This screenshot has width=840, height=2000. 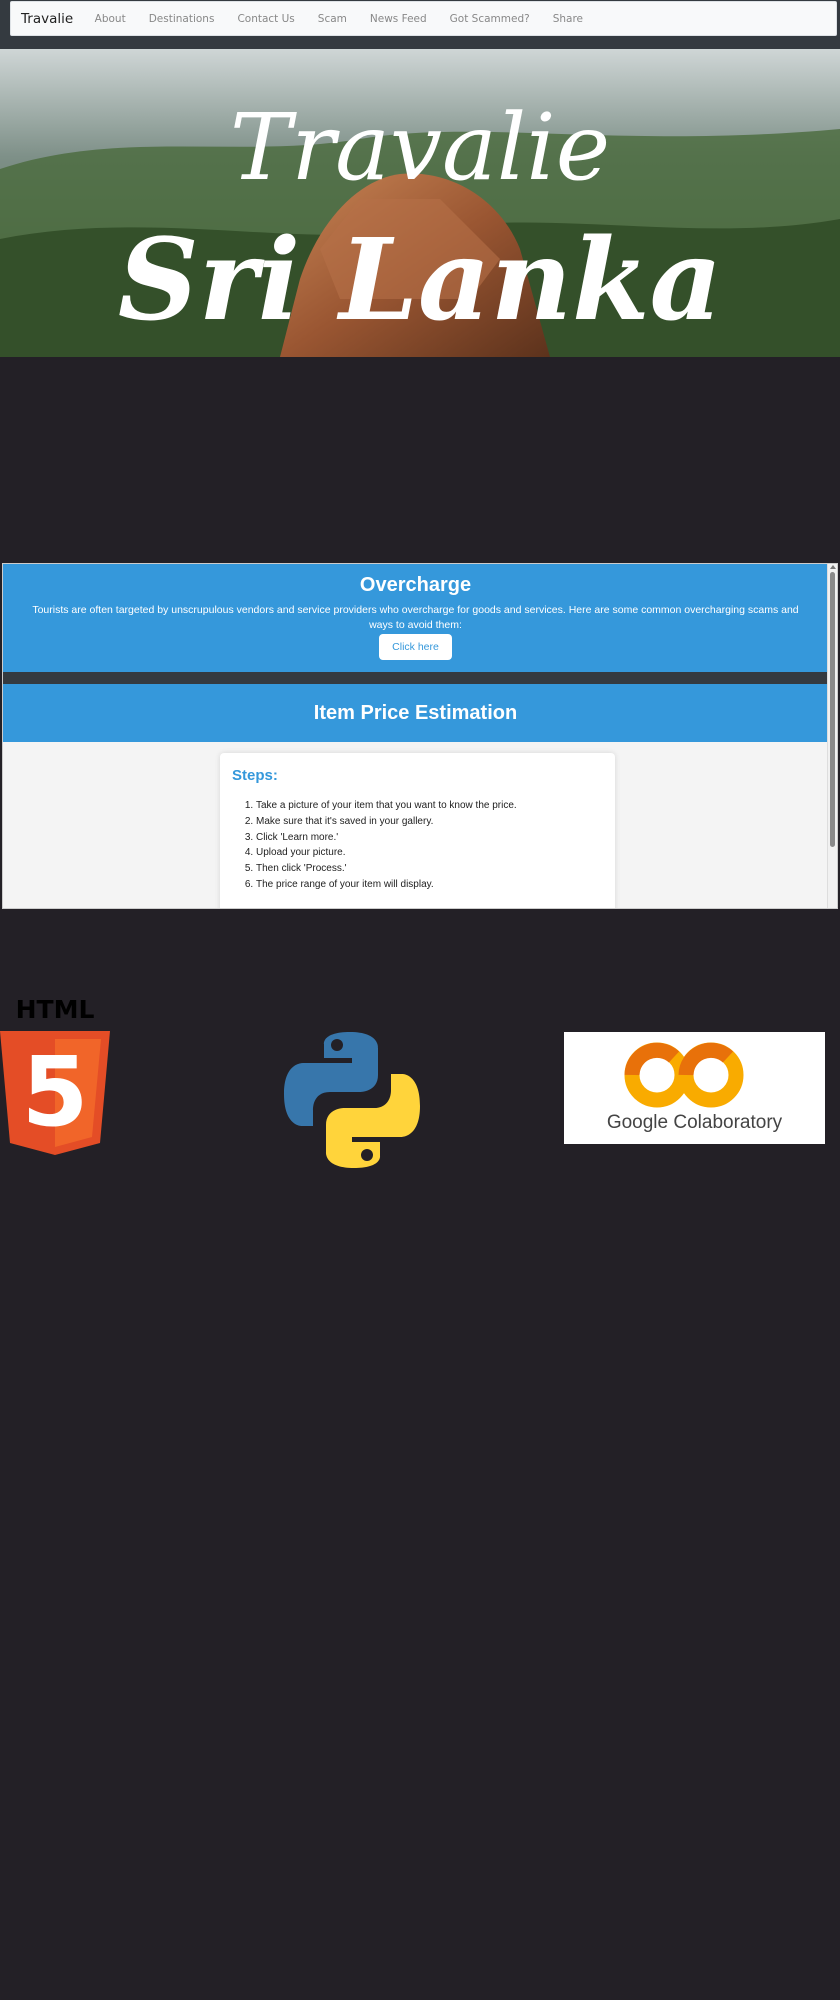 I want to click on section-divider, so click(x=415, y=678).